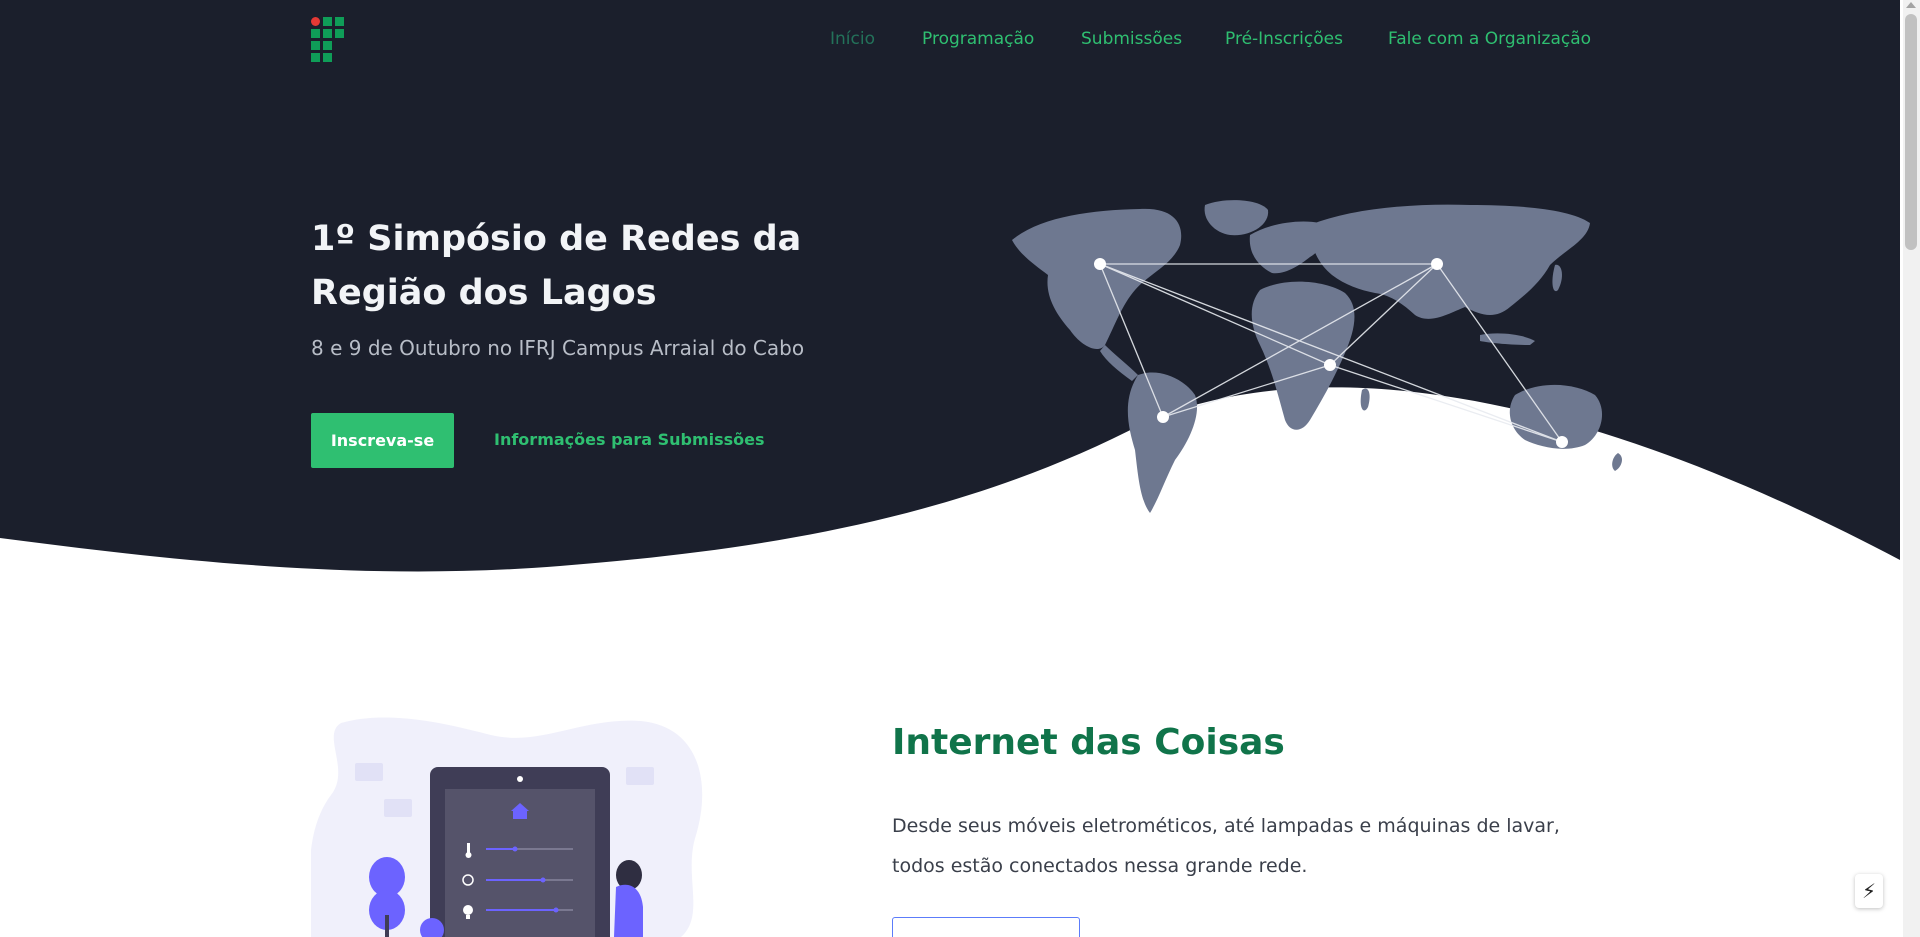  Describe the element at coordinates (1317, 356) in the screenshot. I see `world-map-network-icon` at that location.